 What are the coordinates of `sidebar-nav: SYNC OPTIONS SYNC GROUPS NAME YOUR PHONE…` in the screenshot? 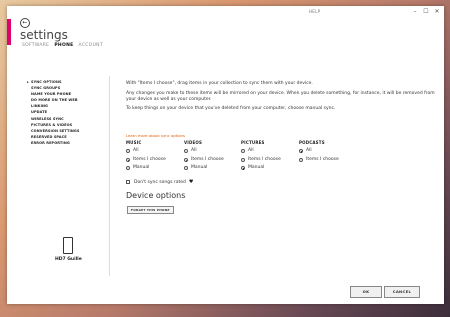 It's located at (55, 112).